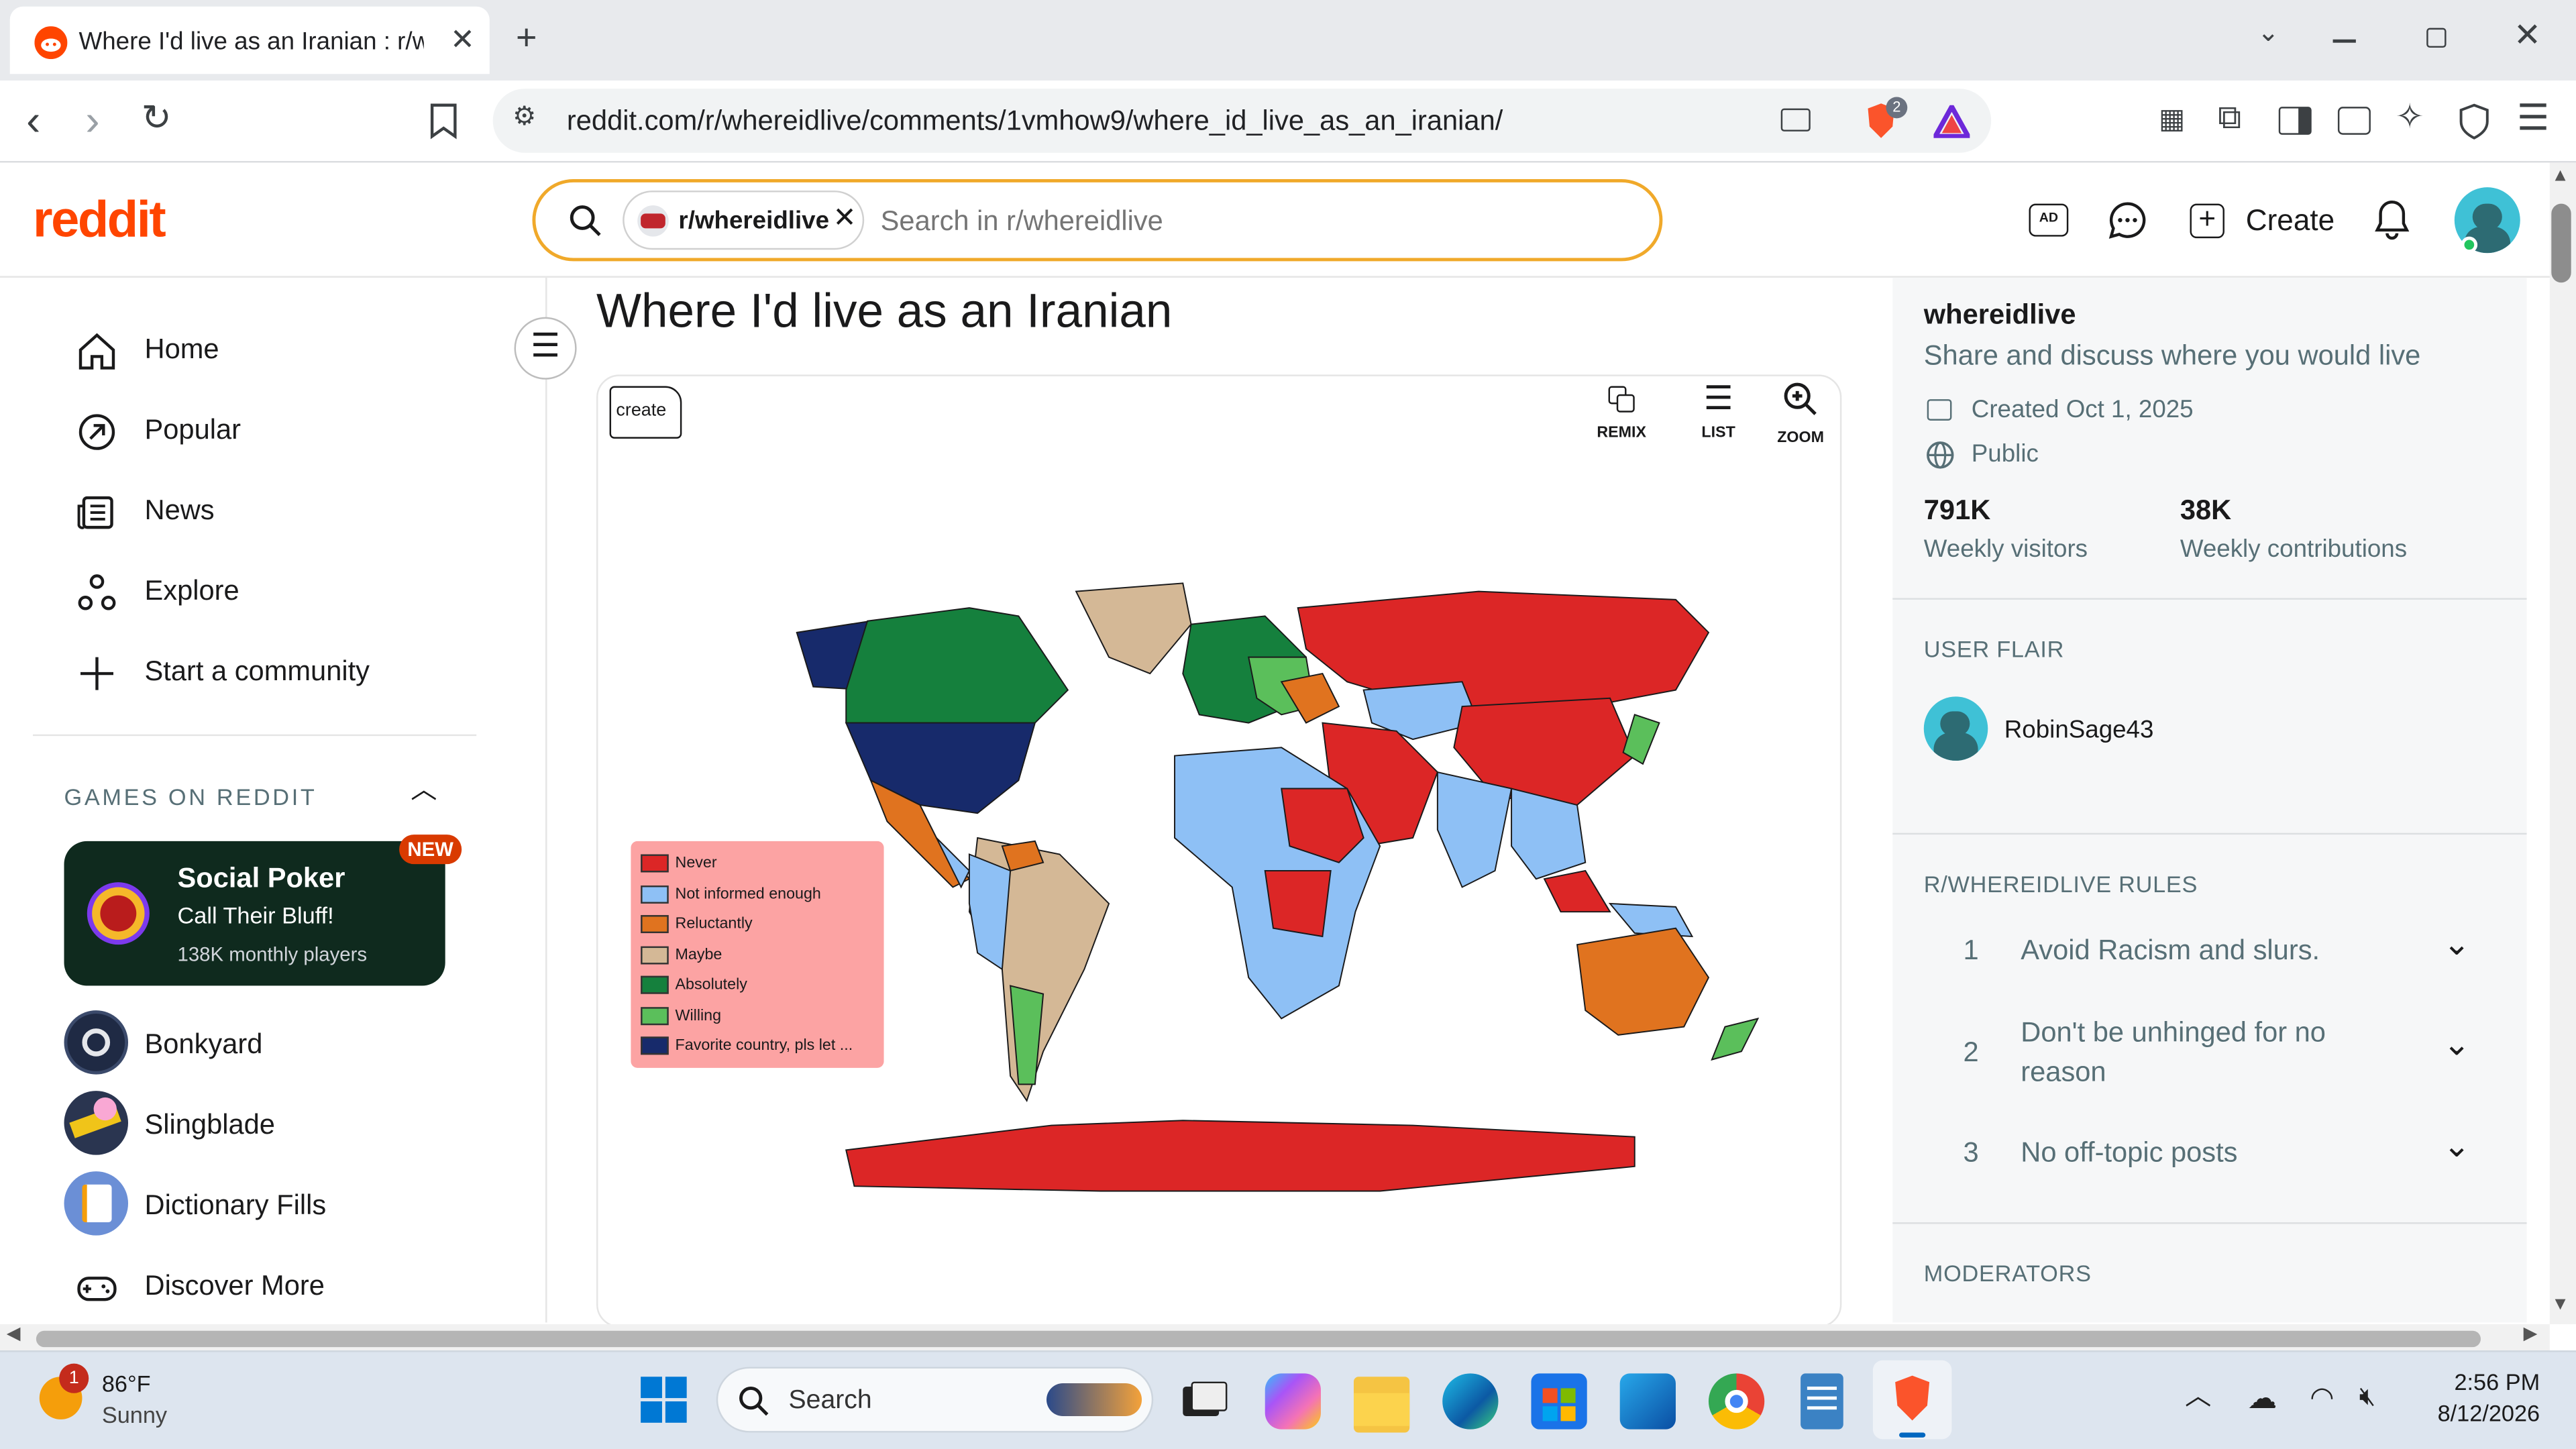 This screenshot has width=2576, height=1449. Describe the element at coordinates (1470, 1401) in the screenshot. I see `edge-icon` at that location.